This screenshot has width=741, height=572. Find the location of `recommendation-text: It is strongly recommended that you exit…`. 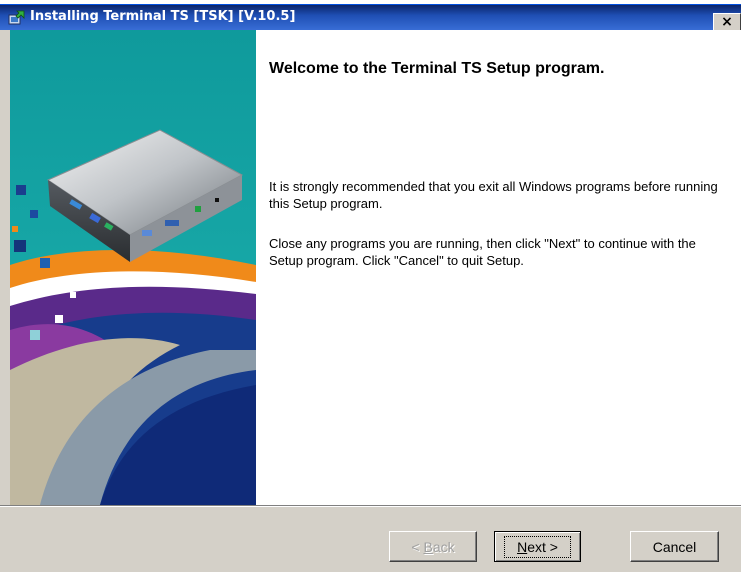

recommendation-text: It is strongly recommended that you exit… is located at coordinates (493, 195).